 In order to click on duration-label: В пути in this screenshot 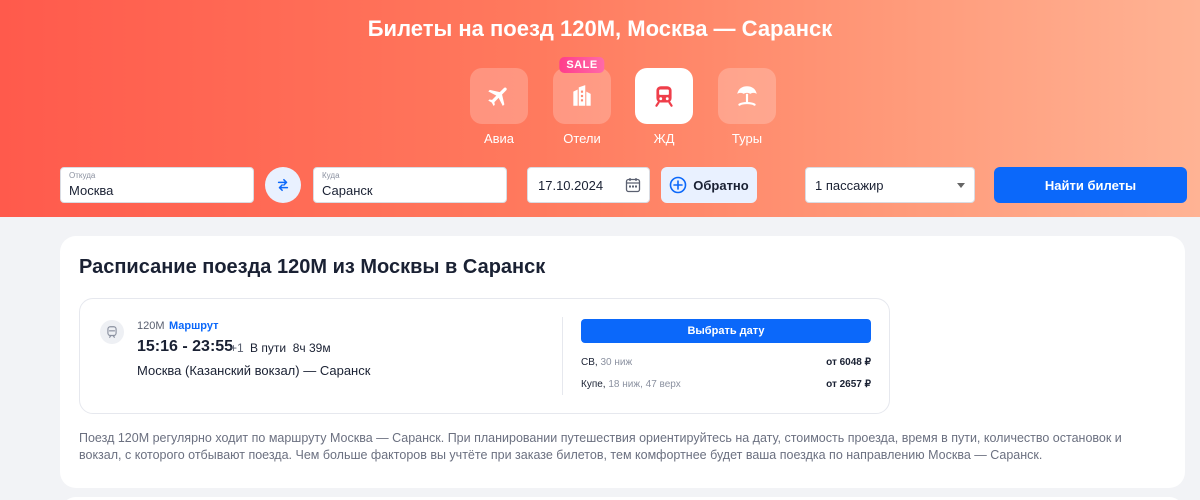, I will do `click(268, 348)`.